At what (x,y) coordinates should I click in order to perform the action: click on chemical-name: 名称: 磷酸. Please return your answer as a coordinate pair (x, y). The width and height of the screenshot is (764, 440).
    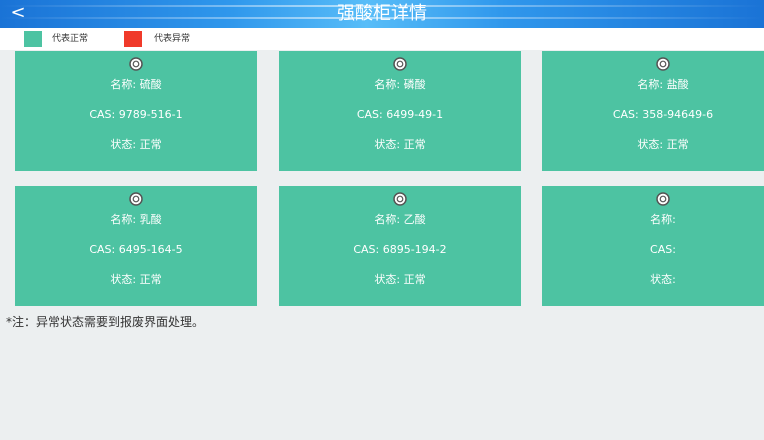
    Looking at the image, I should click on (400, 84).